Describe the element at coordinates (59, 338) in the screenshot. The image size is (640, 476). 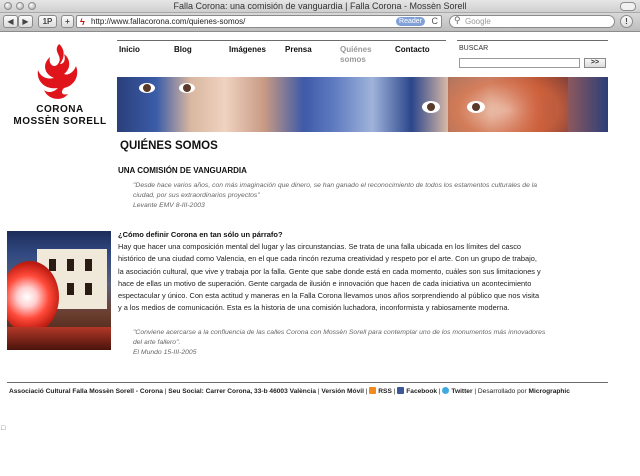
I see `photo-ground` at that location.